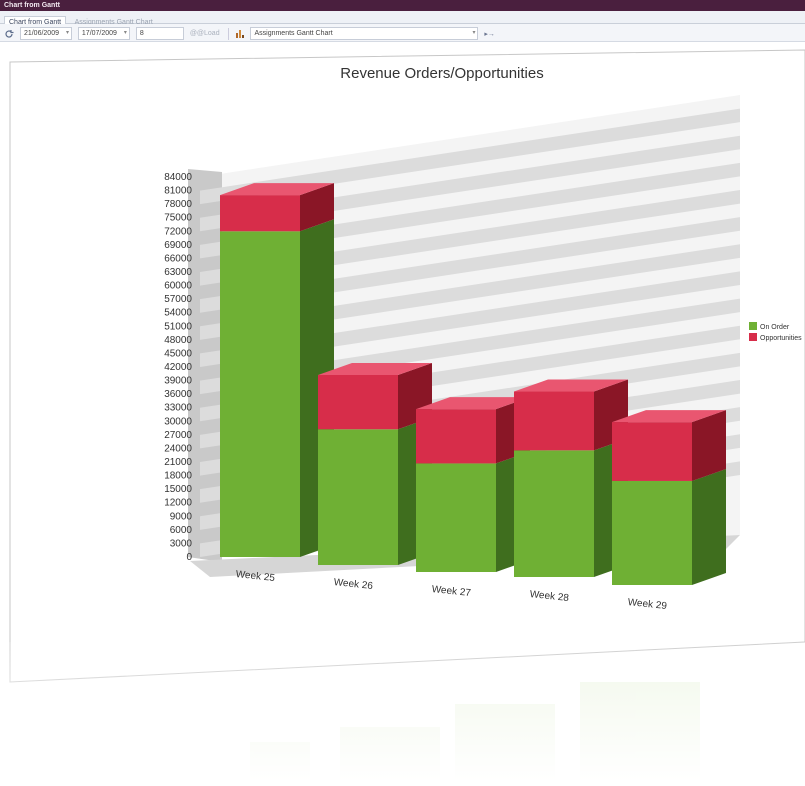 This screenshot has height=786, width=805. I want to click on bar-opportunities-side, so click(709, 445).